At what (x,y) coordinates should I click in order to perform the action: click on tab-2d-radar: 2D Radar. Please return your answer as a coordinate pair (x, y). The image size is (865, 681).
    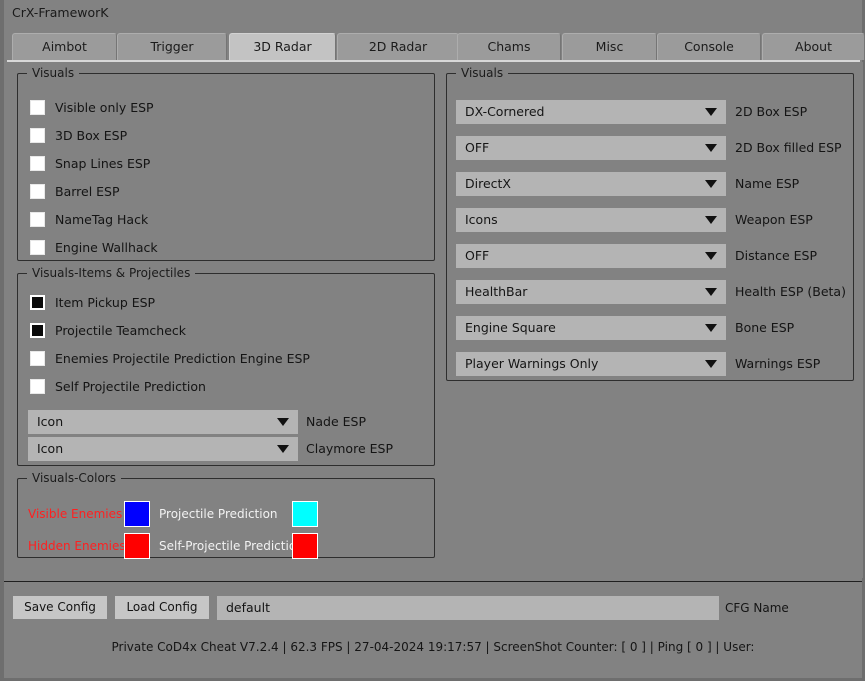
    Looking at the image, I should click on (398, 46).